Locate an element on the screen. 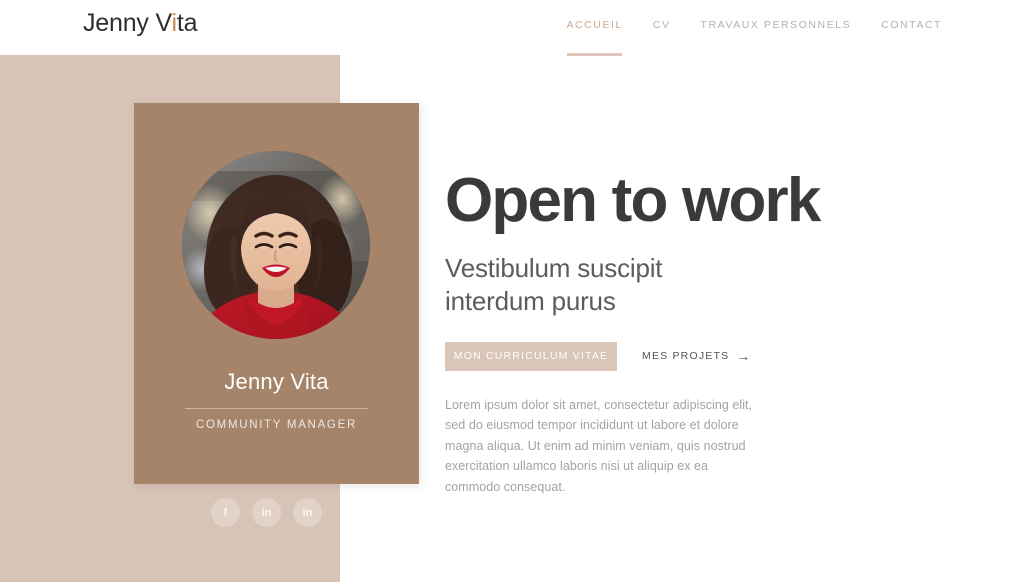  nav-item-cv: CV is located at coordinates (662, 26).